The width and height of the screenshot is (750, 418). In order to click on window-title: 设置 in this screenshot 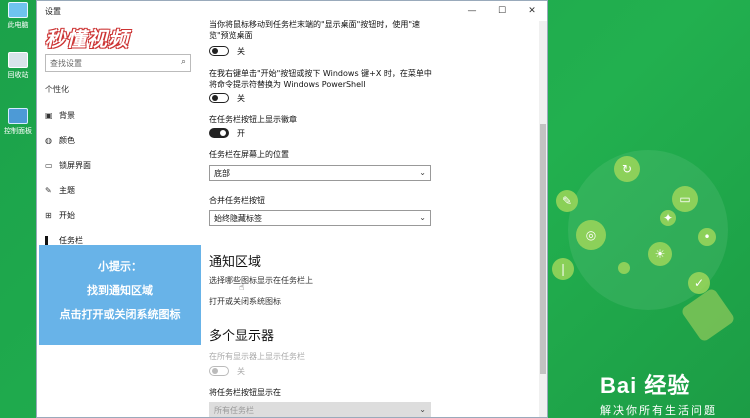, I will do `click(53, 11)`.